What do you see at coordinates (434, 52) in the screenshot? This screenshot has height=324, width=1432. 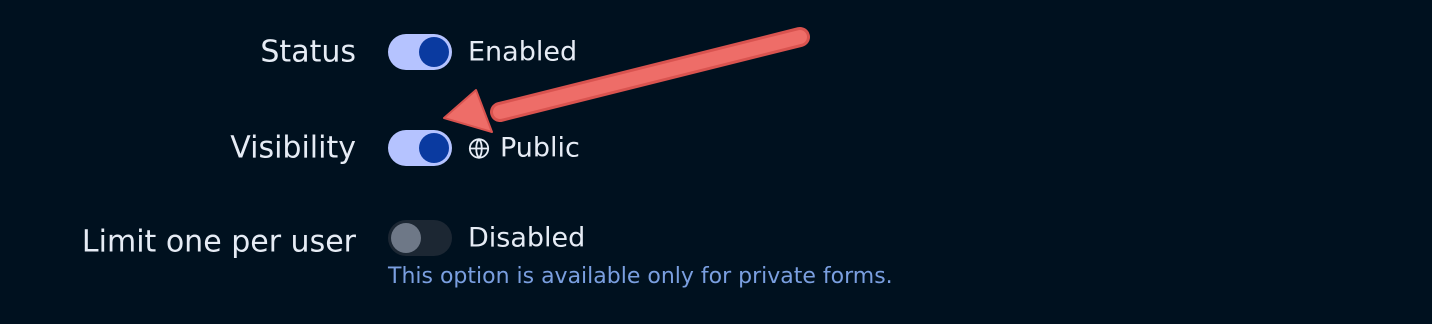 I see `status-toggle-knob` at bounding box center [434, 52].